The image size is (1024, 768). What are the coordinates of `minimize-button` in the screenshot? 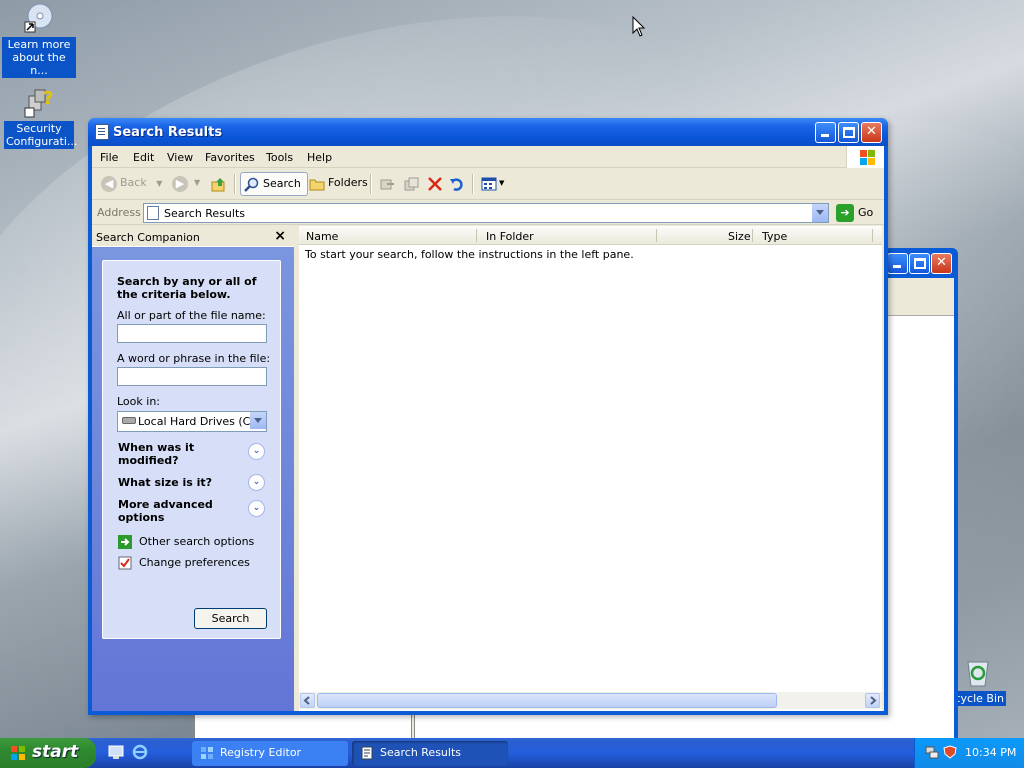 It's located at (825, 132).